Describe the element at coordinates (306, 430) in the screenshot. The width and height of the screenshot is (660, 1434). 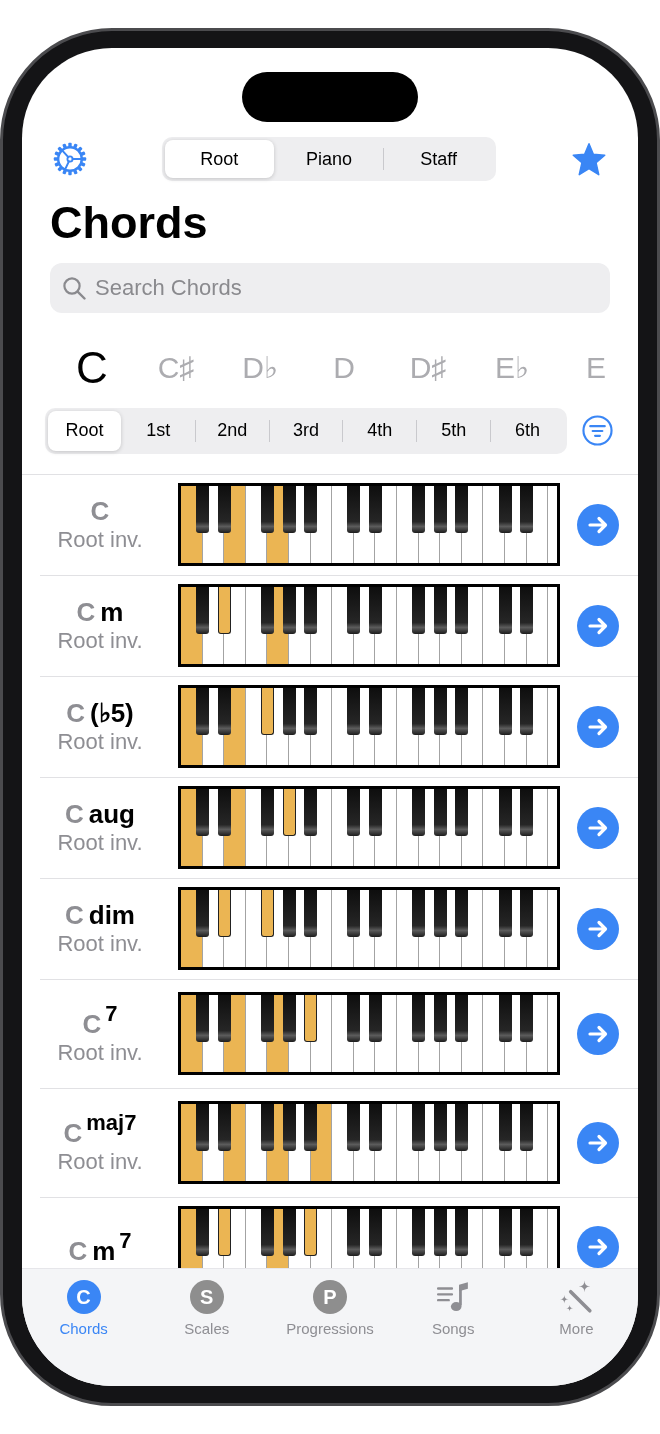
I see `inversion-tab: 3rd` at that location.